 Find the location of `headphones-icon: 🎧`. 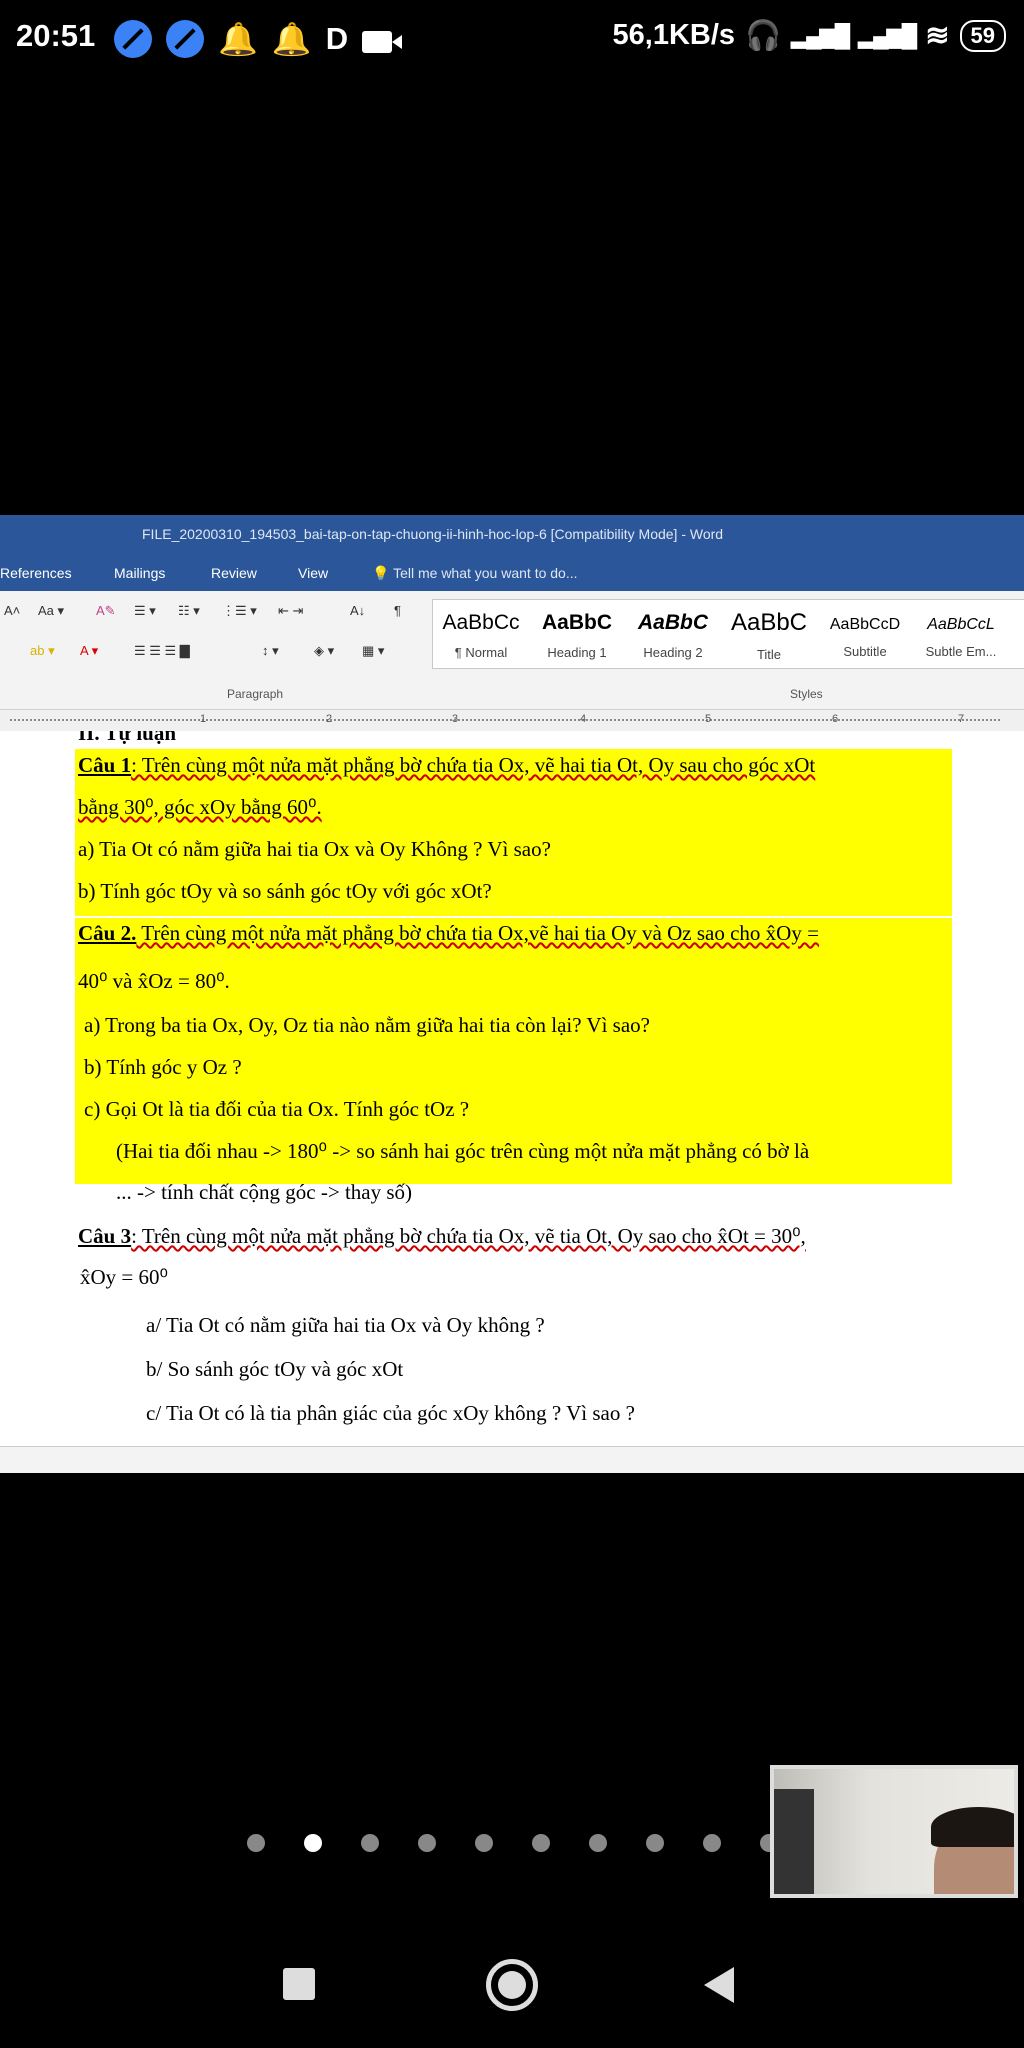

headphones-icon: 🎧 is located at coordinates (763, 35).